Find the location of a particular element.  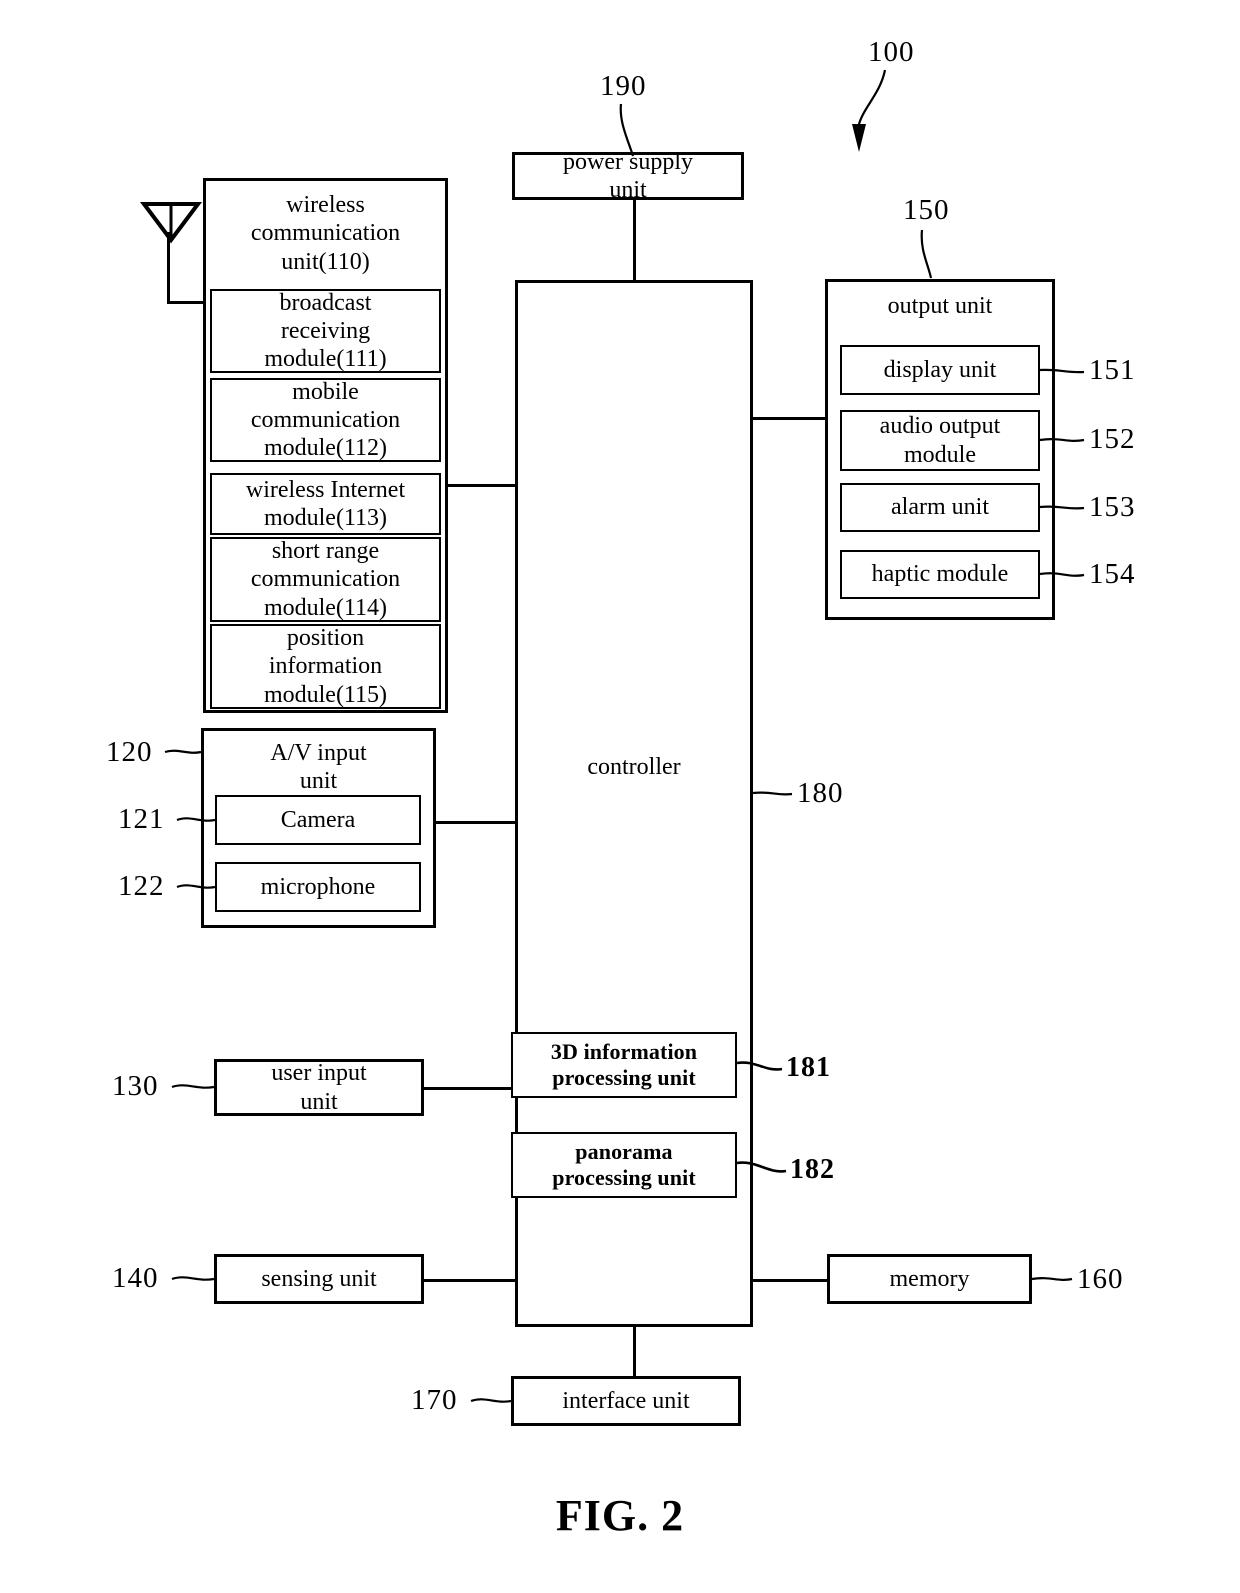

block-camera: Camera is located at coordinates (318, 820).